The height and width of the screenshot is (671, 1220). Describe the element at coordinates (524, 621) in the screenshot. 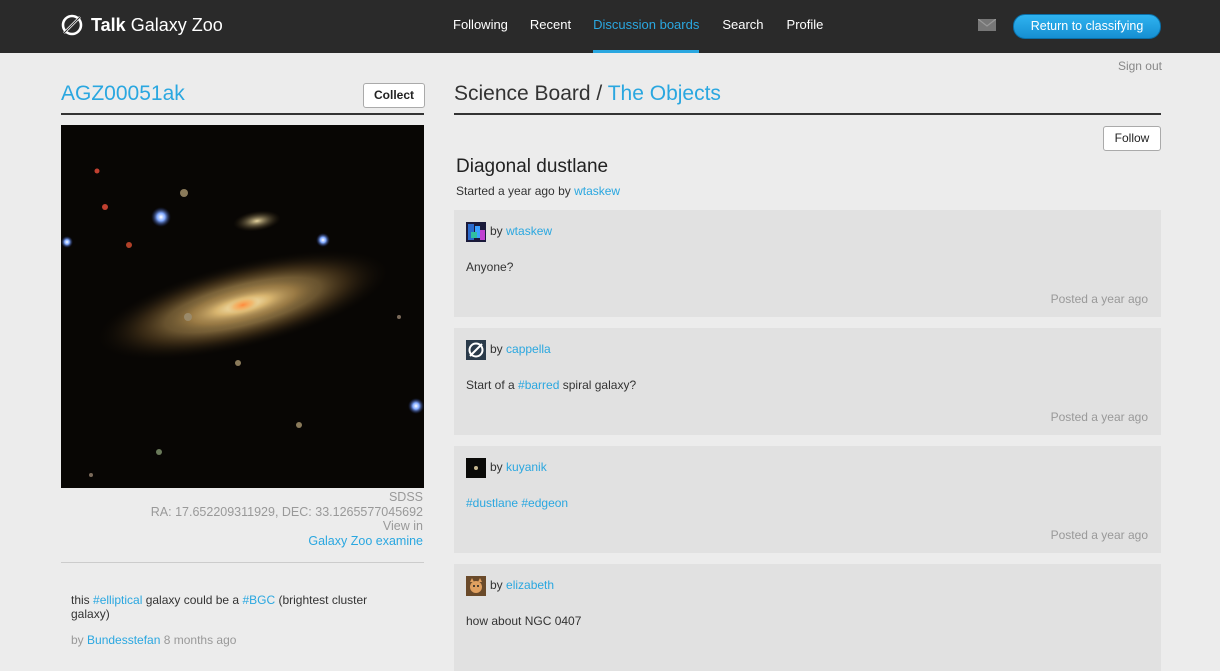

I see `post-body: how about NGC 0407` at that location.